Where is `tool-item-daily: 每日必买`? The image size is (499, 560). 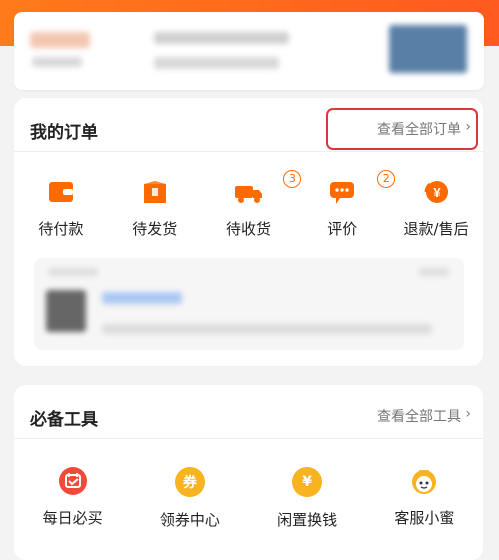 tool-item-daily: 每日必买 is located at coordinates (72, 498).